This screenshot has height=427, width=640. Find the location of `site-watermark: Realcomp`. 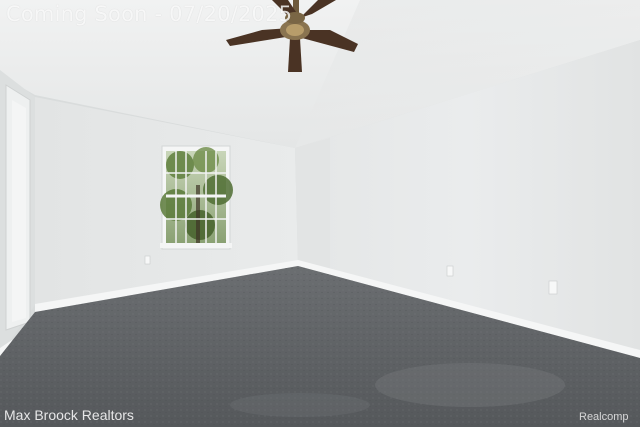

site-watermark: Realcomp is located at coordinates (604, 417).